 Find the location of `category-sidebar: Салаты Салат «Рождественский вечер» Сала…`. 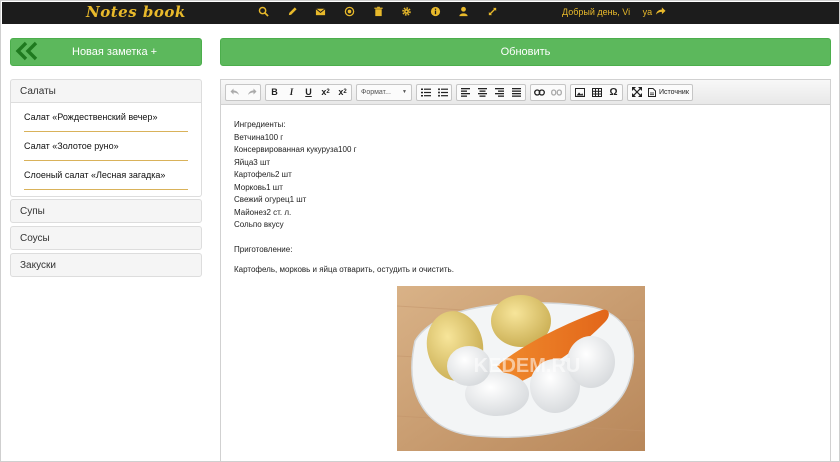

category-sidebar: Салаты Салат «Рождественский вечер» Сала… is located at coordinates (106, 179).